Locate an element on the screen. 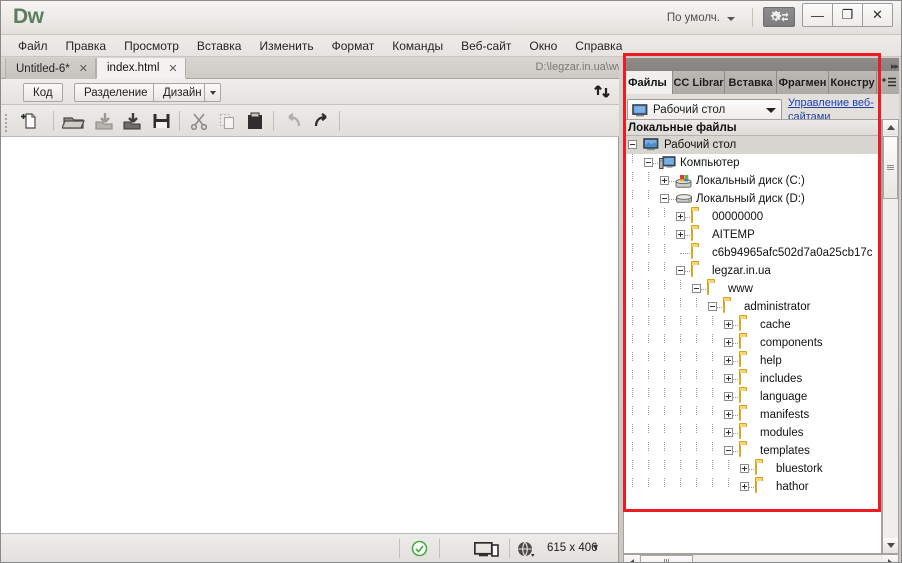  doc-tab-untitled6: Untitled-6* ✕ is located at coordinates (50, 68).